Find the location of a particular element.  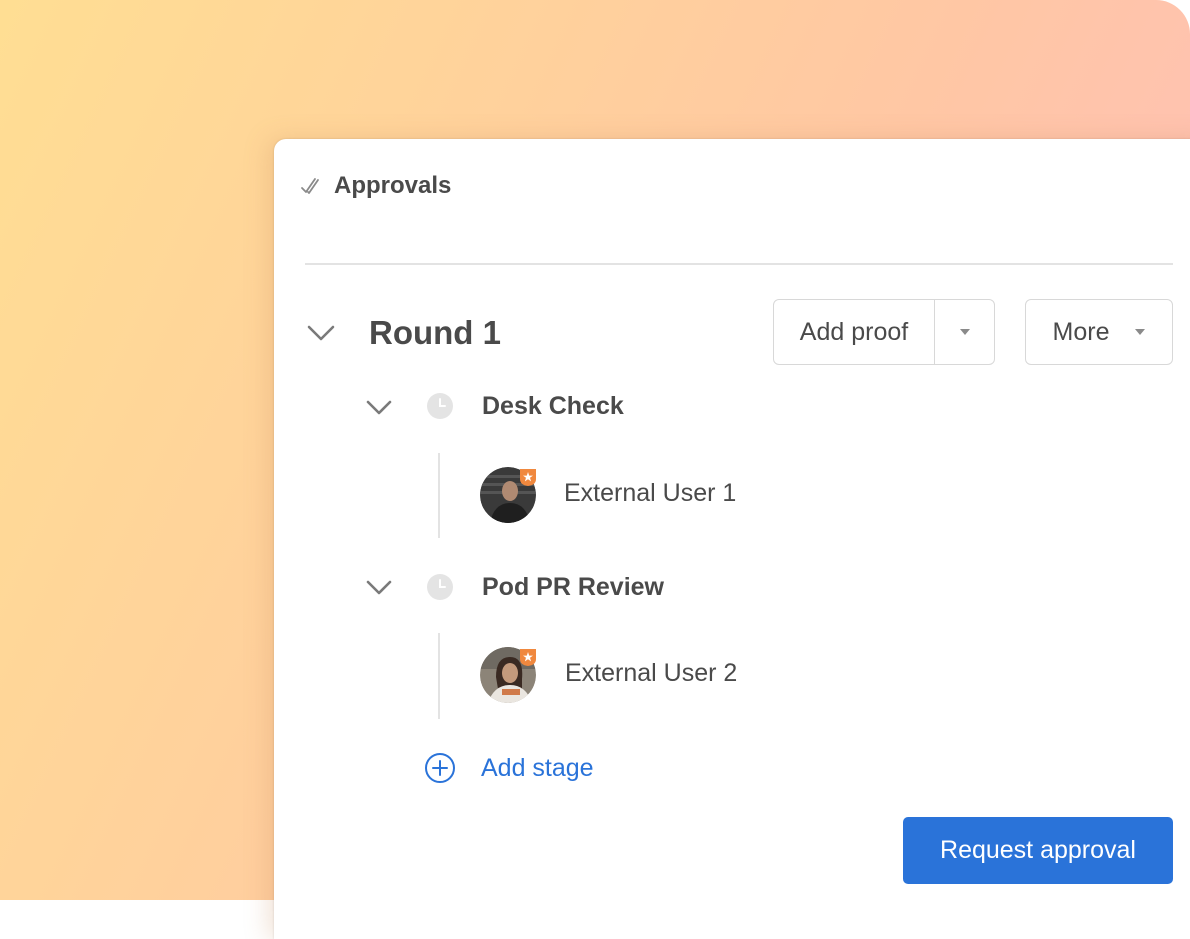

page-title: Approvals is located at coordinates (393, 185).